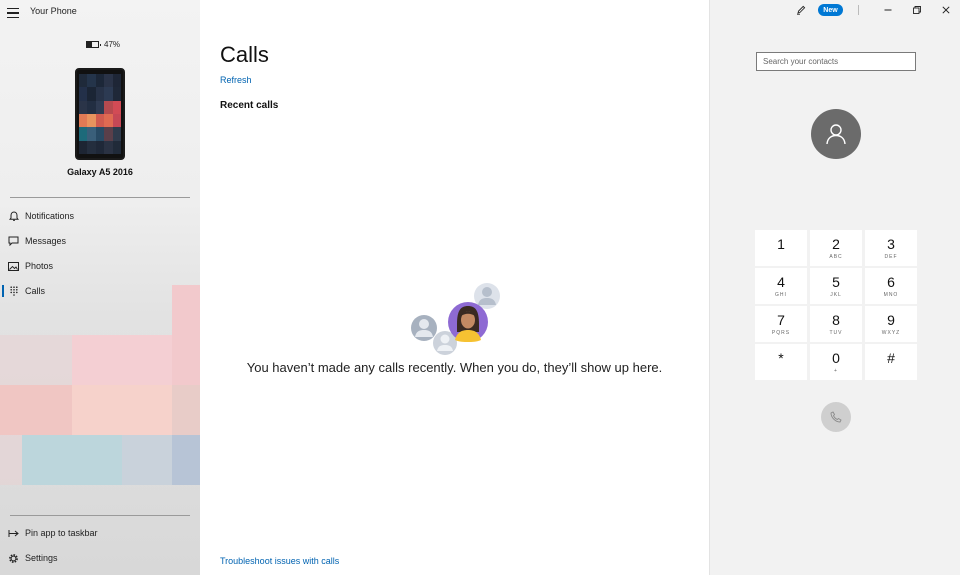 This screenshot has width=960, height=575. What do you see at coordinates (244, 54) in the screenshot?
I see `page-title: Calls` at bounding box center [244, 54].